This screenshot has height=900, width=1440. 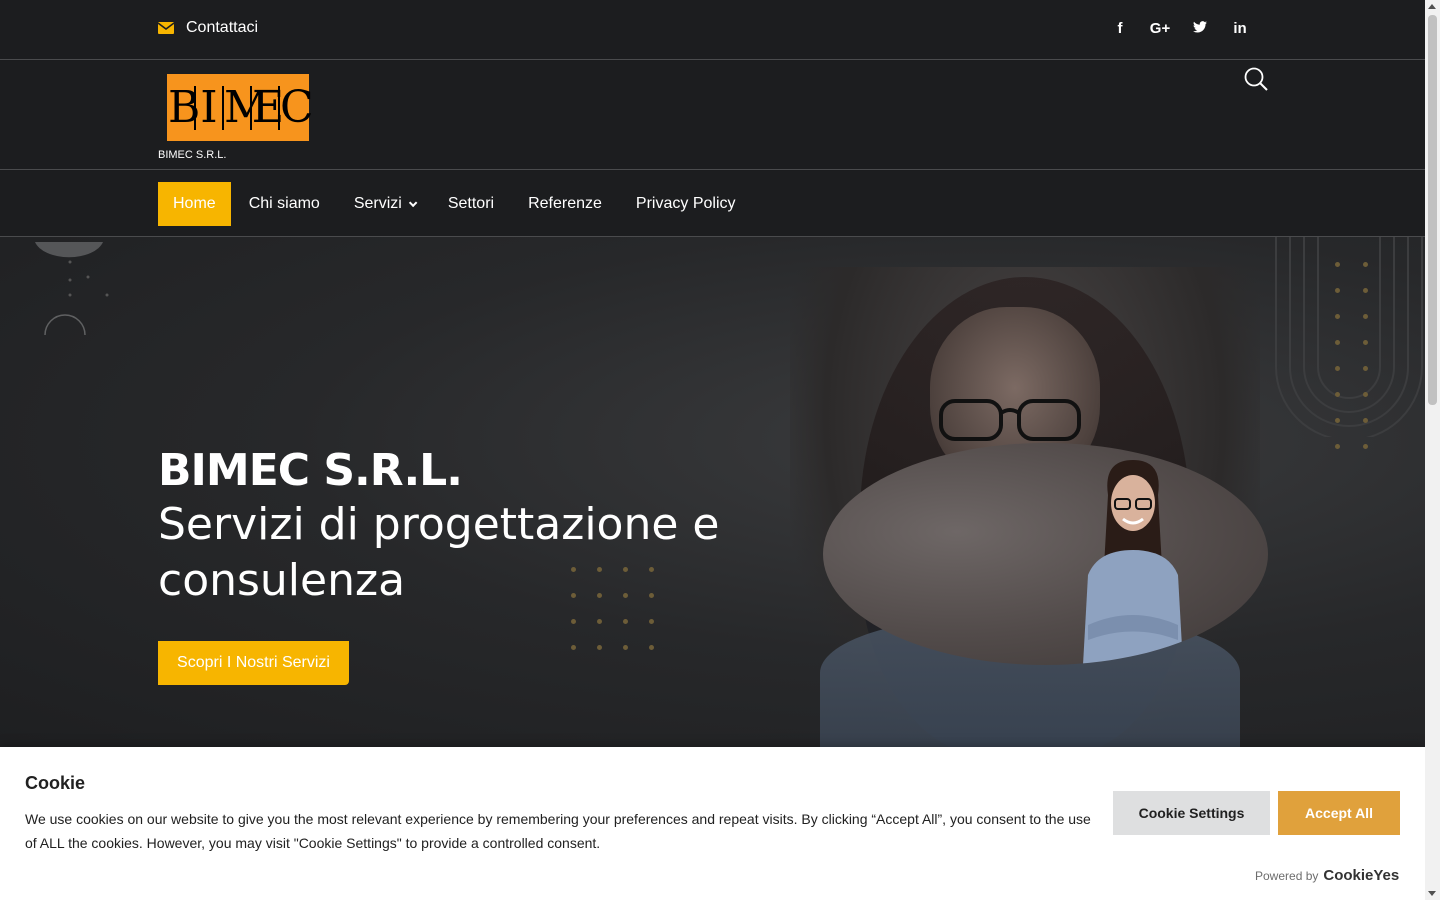 What do you see at coordinates (222, 27) in the screenshot?
I see `contact-label: Contattaci` at bounding box center [222, 27].